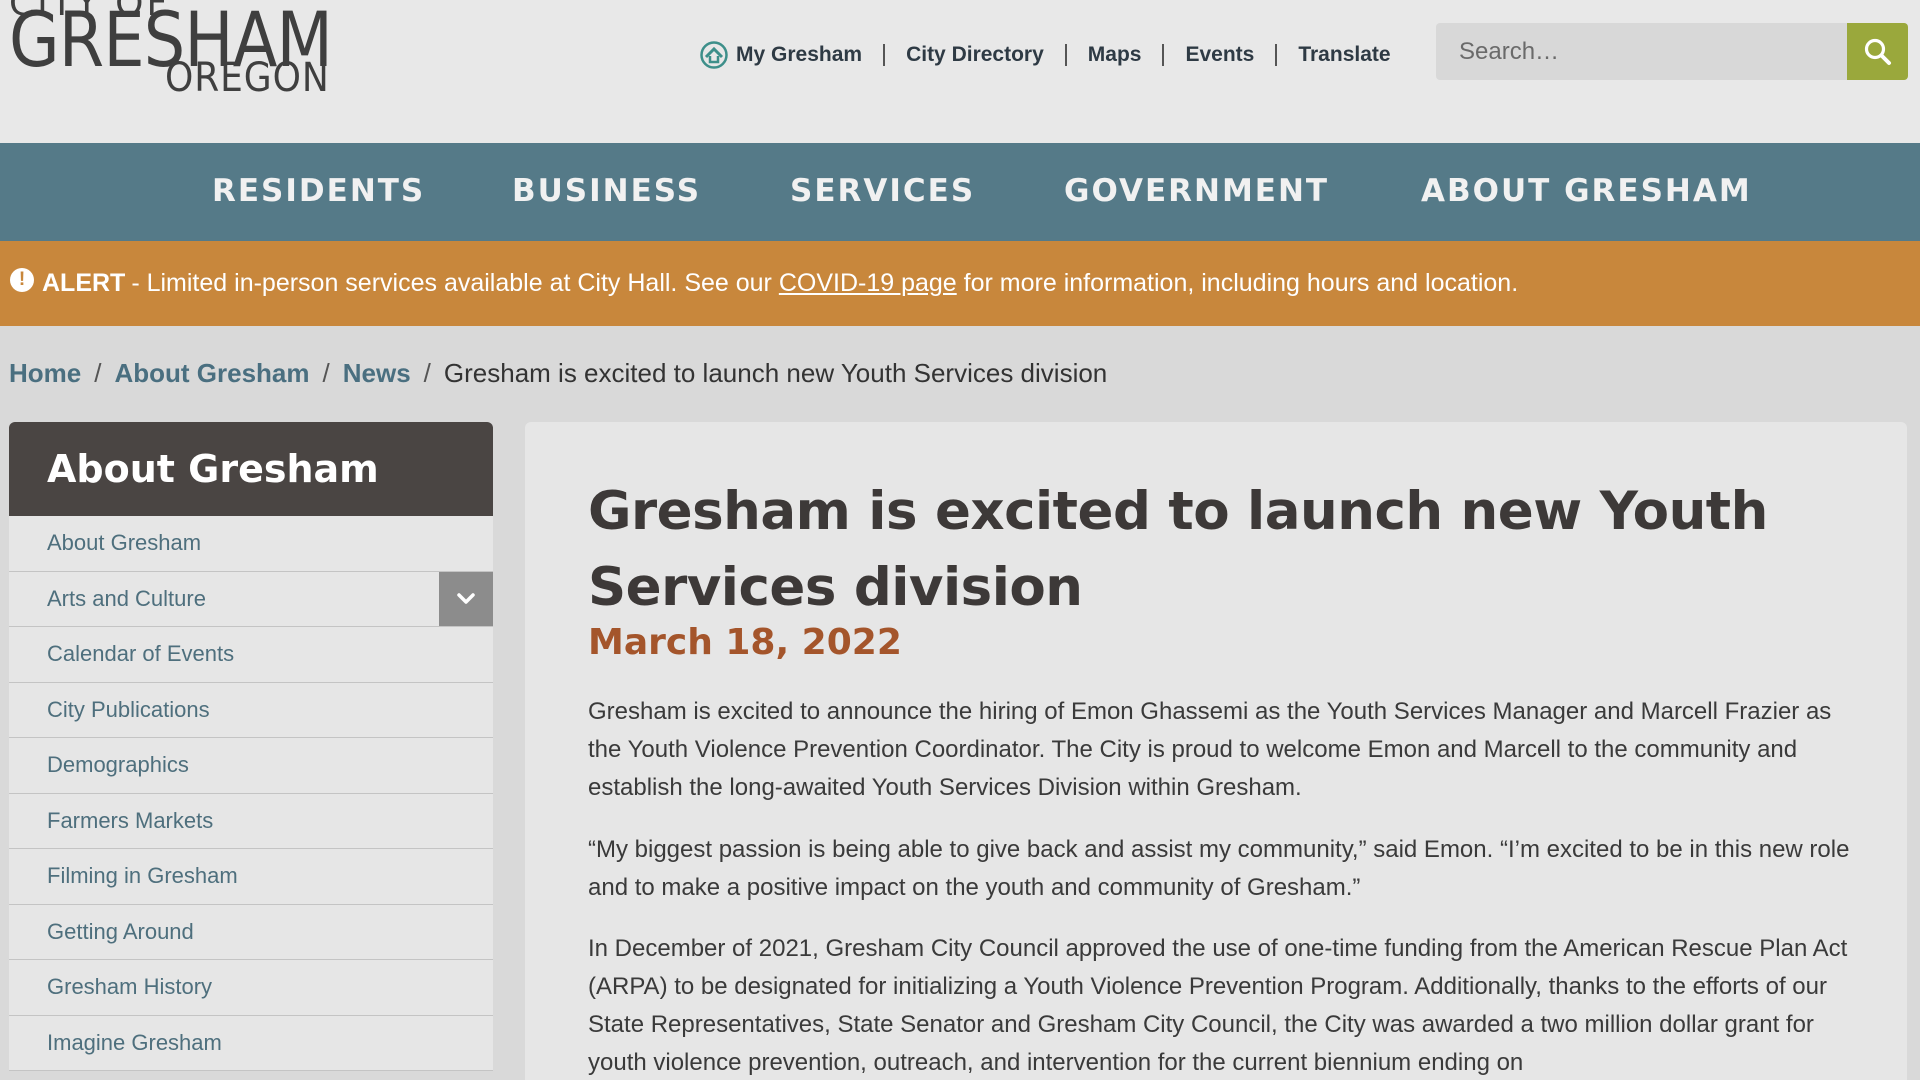  What do you see at coordinates (714, 55) in the screenshot?
I see `house-icon` at bounding box center [714, 55].